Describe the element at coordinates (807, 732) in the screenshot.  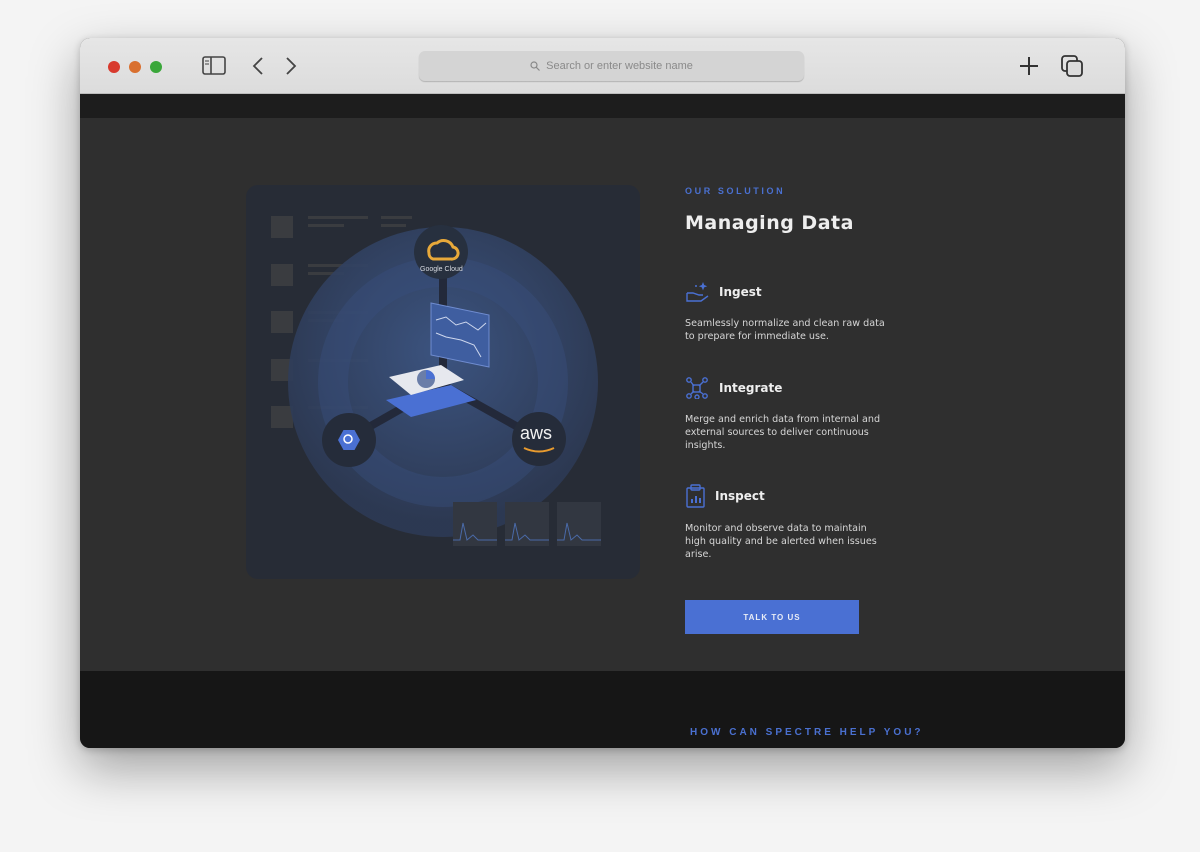
I see `help-heading: HOW CAN SPECTRE HELP YOU?` at that location.